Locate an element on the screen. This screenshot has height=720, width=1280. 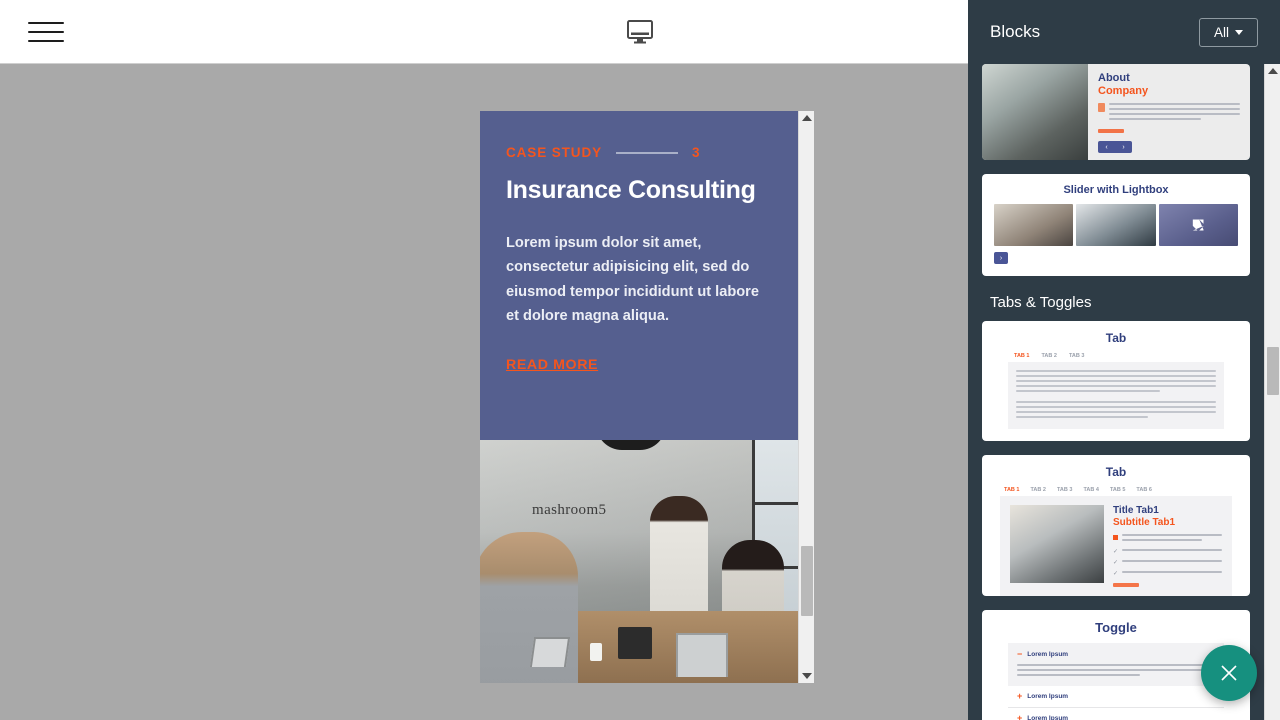
about-company-thumbnail: About Company ‹ › is located at coordinates (1116, 112).